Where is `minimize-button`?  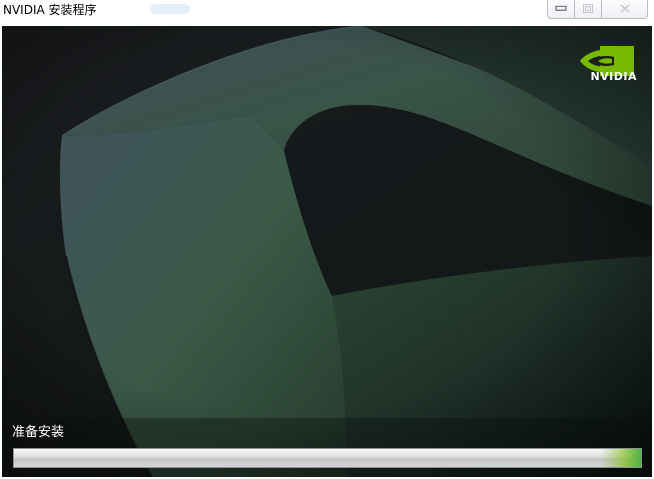 minimize-button is located at coordinates (561, 9).